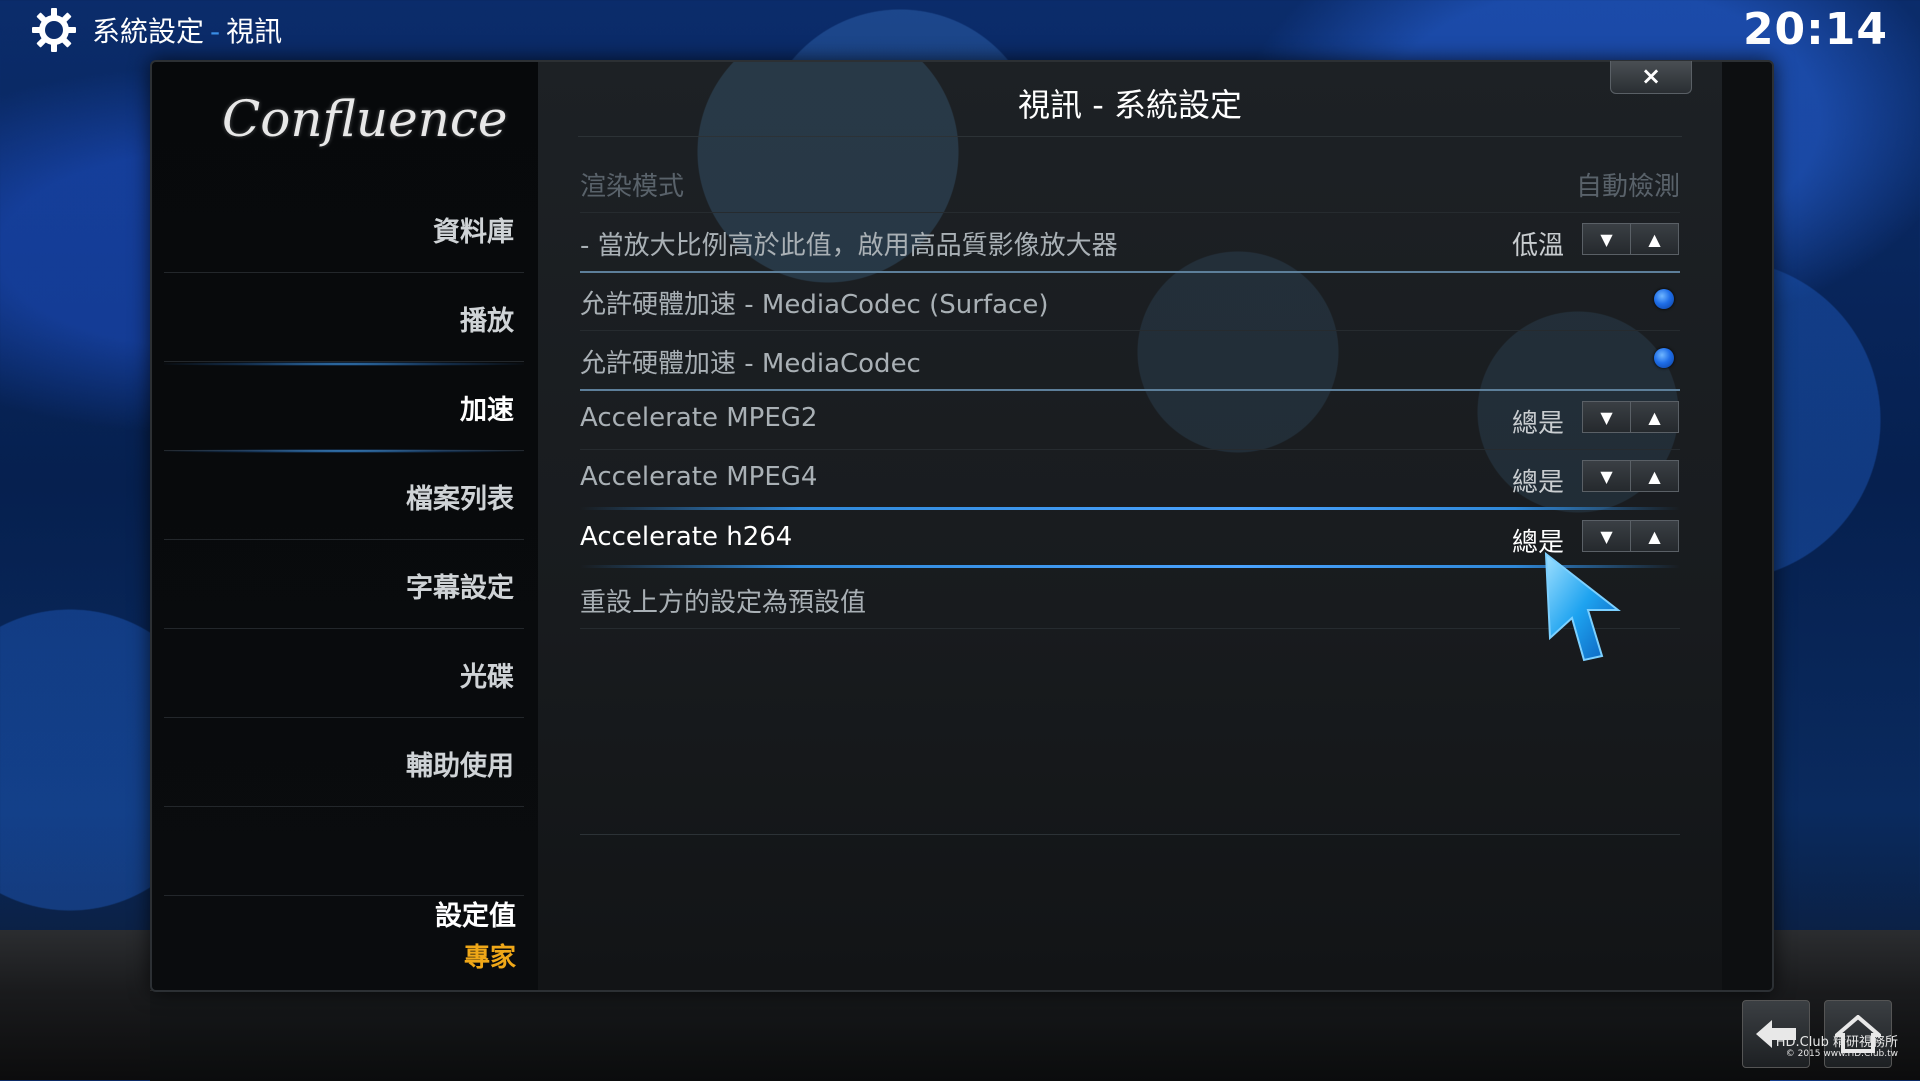 This screenshot has height=1081, width=1920. I want to click on setting-accelerate-mpeg2: Accelerate MPEG2 總是 ▼ ▲, so click(1130, 420).